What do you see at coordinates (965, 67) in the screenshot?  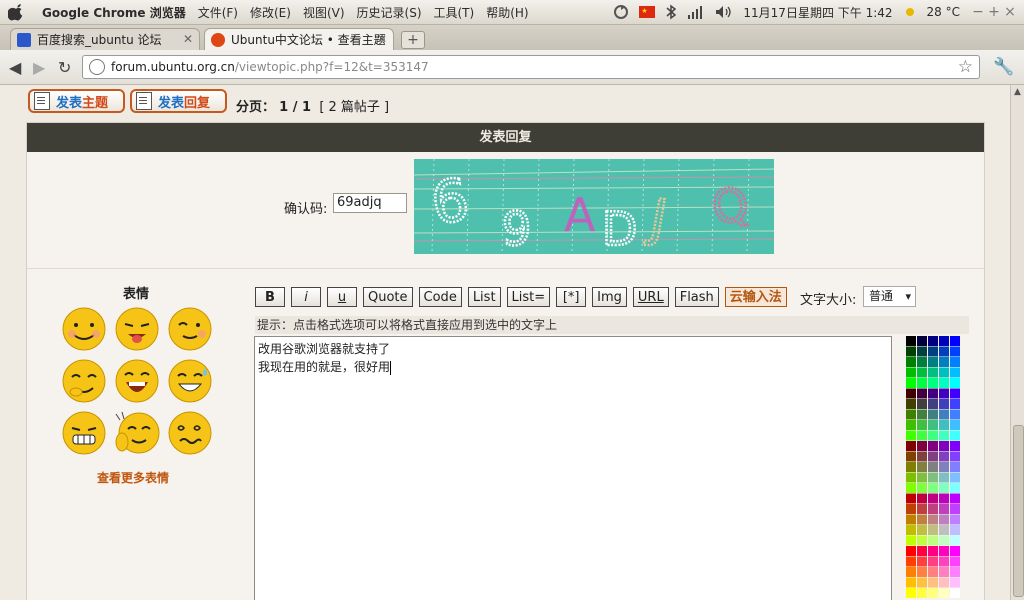 I see `bookmark-star-icon: ☆` at bounding box center [965, 67].